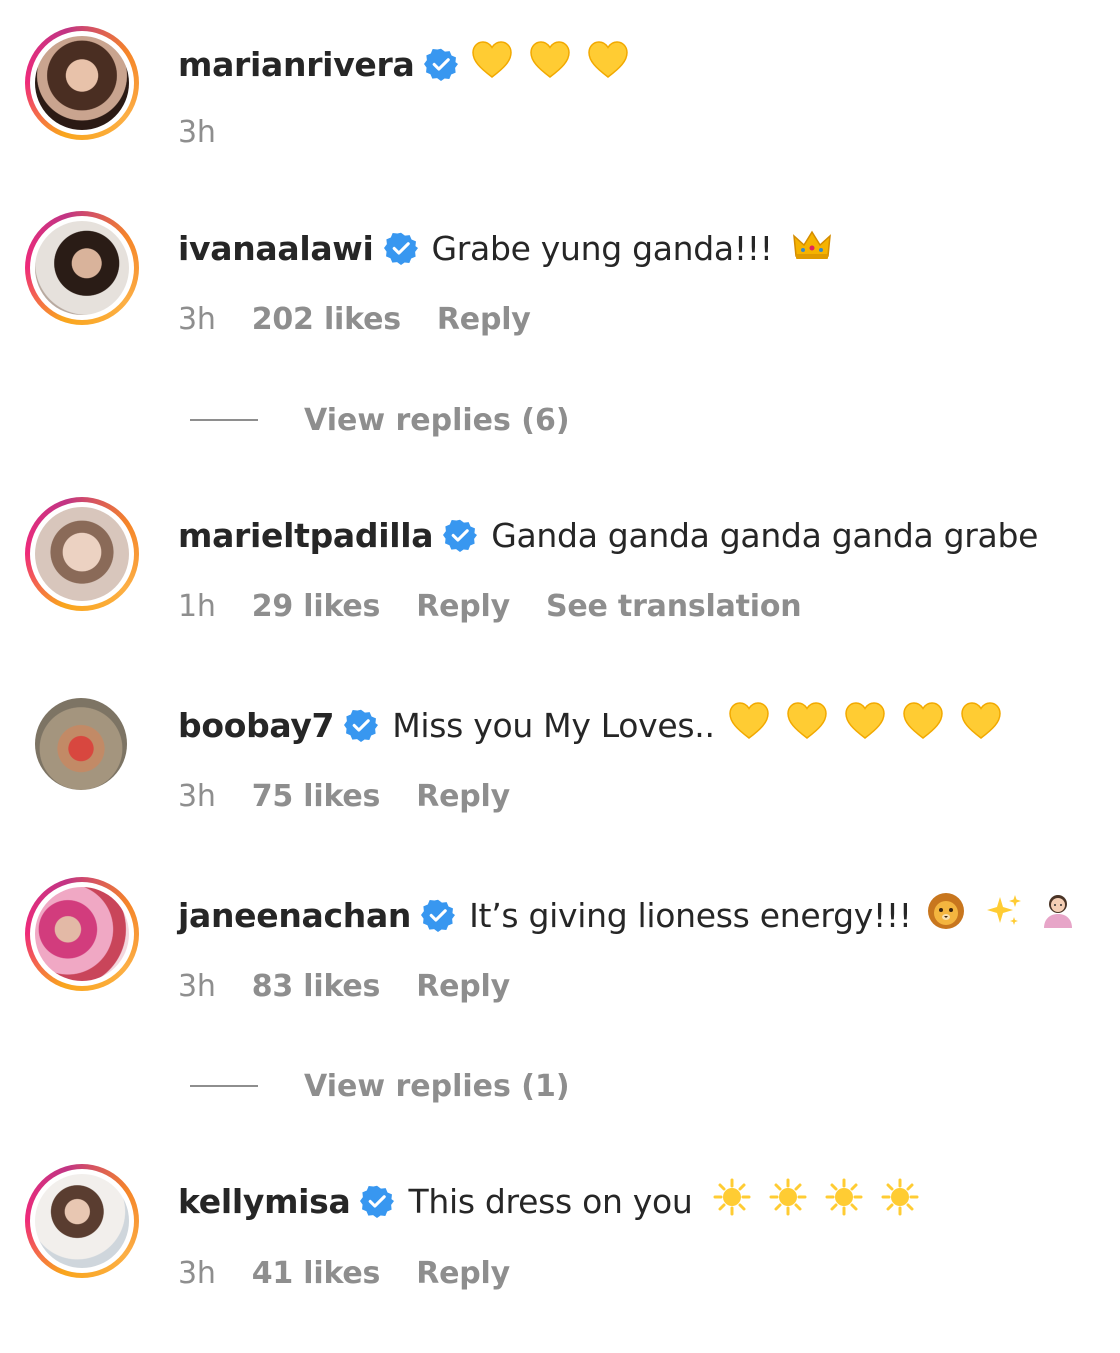 This screenshot has width=1120, height=1353. What do you see at coordinates (602, 248) in the screenshot?
I see `comment-text: Grabe yung ganda!!!` at bounding box center [602, 248].